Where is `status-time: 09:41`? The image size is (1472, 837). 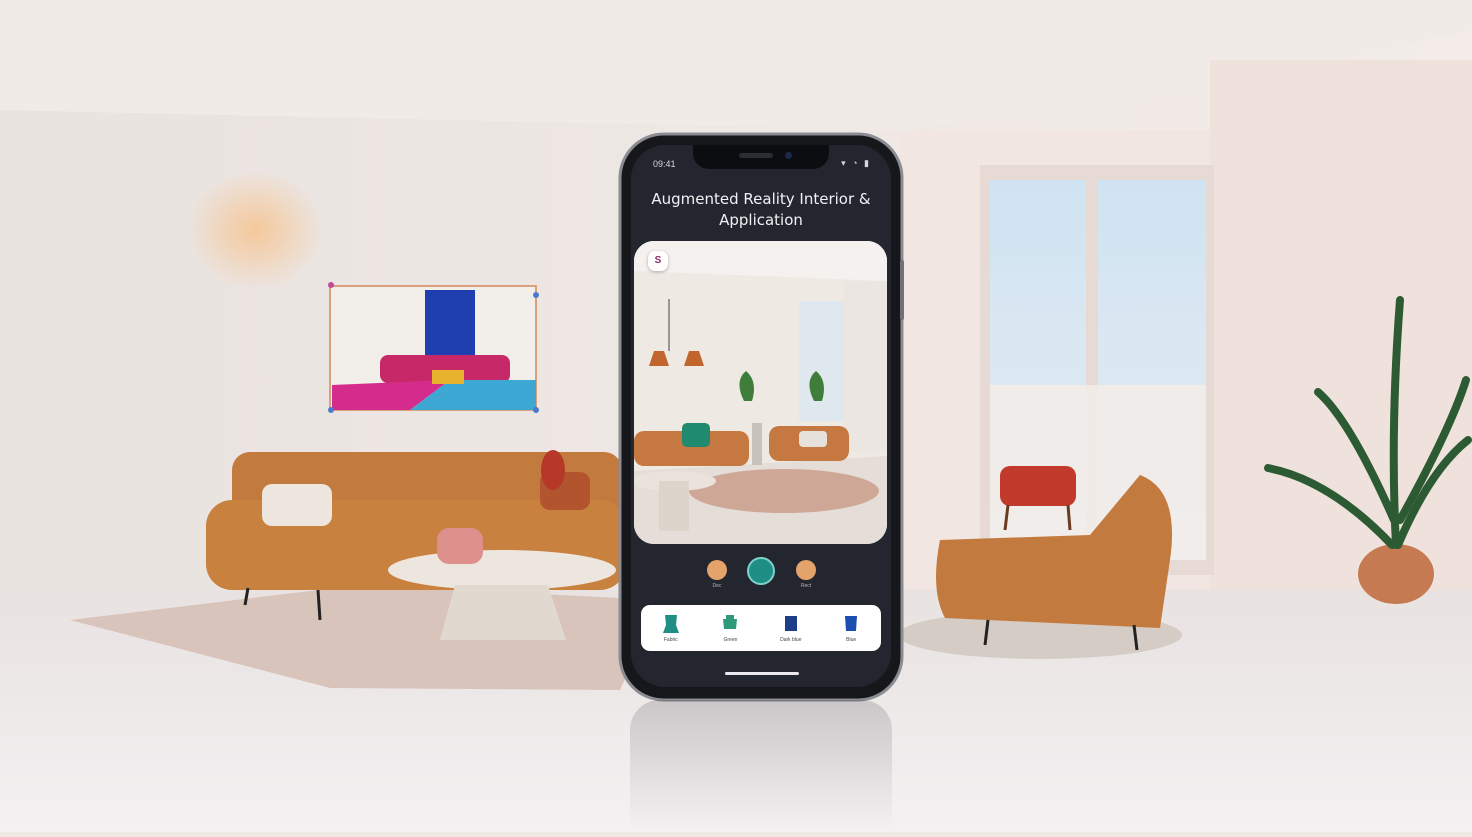
status-time: 09:41 is located at coordinates (664, 164).